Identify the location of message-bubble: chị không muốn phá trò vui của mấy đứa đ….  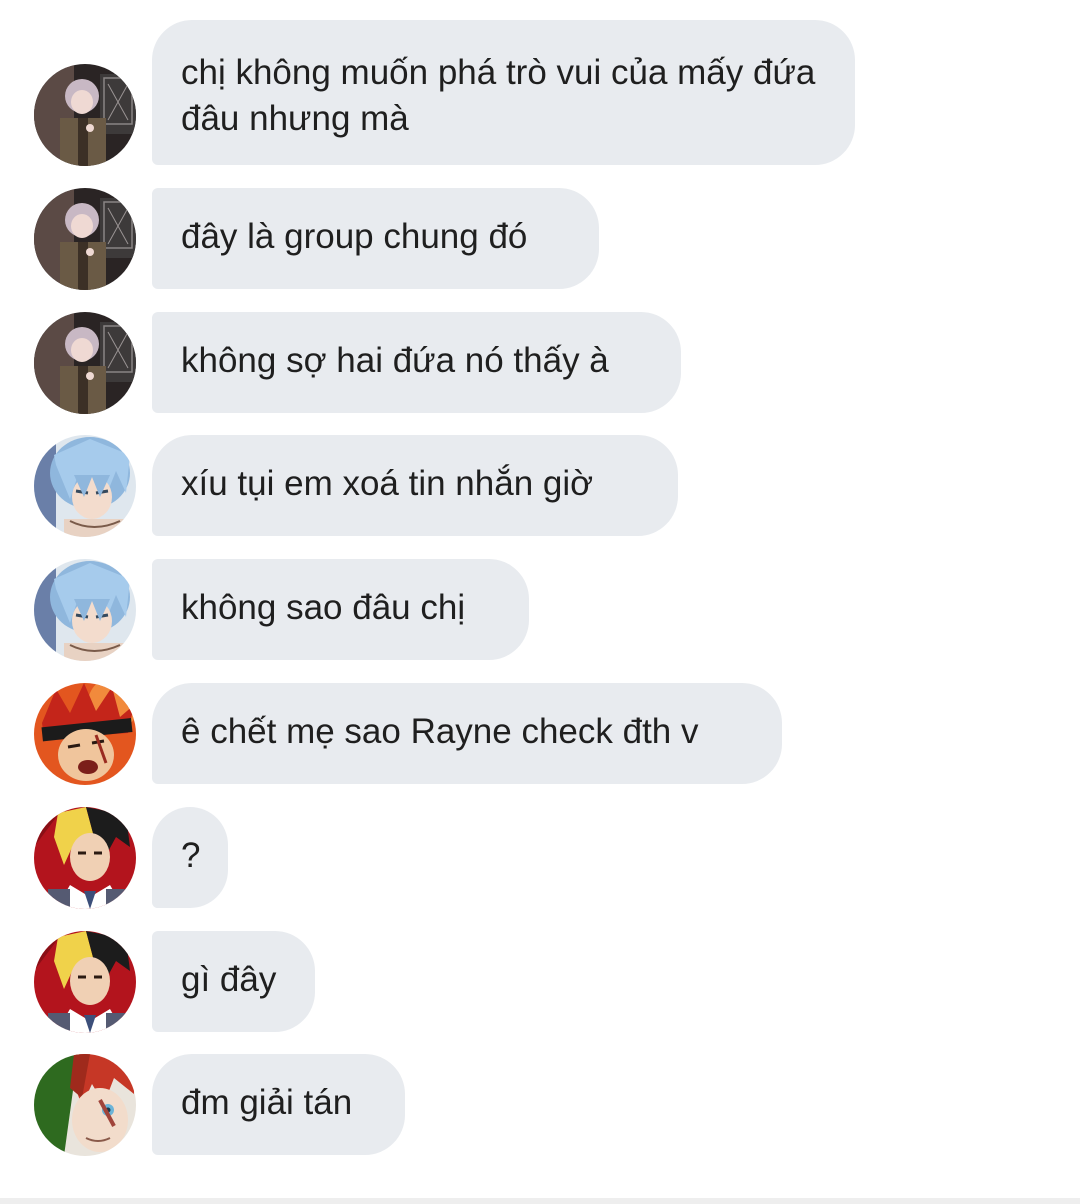
(503, 92).